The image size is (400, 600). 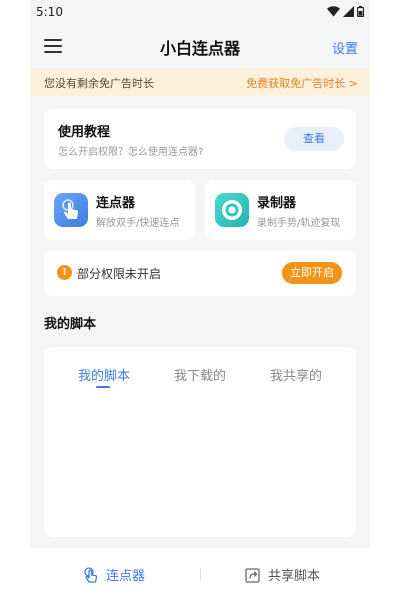 I want to click on clicker-feature-card: 连点器 解放双手/快速连点, so click(x=119, y=210).